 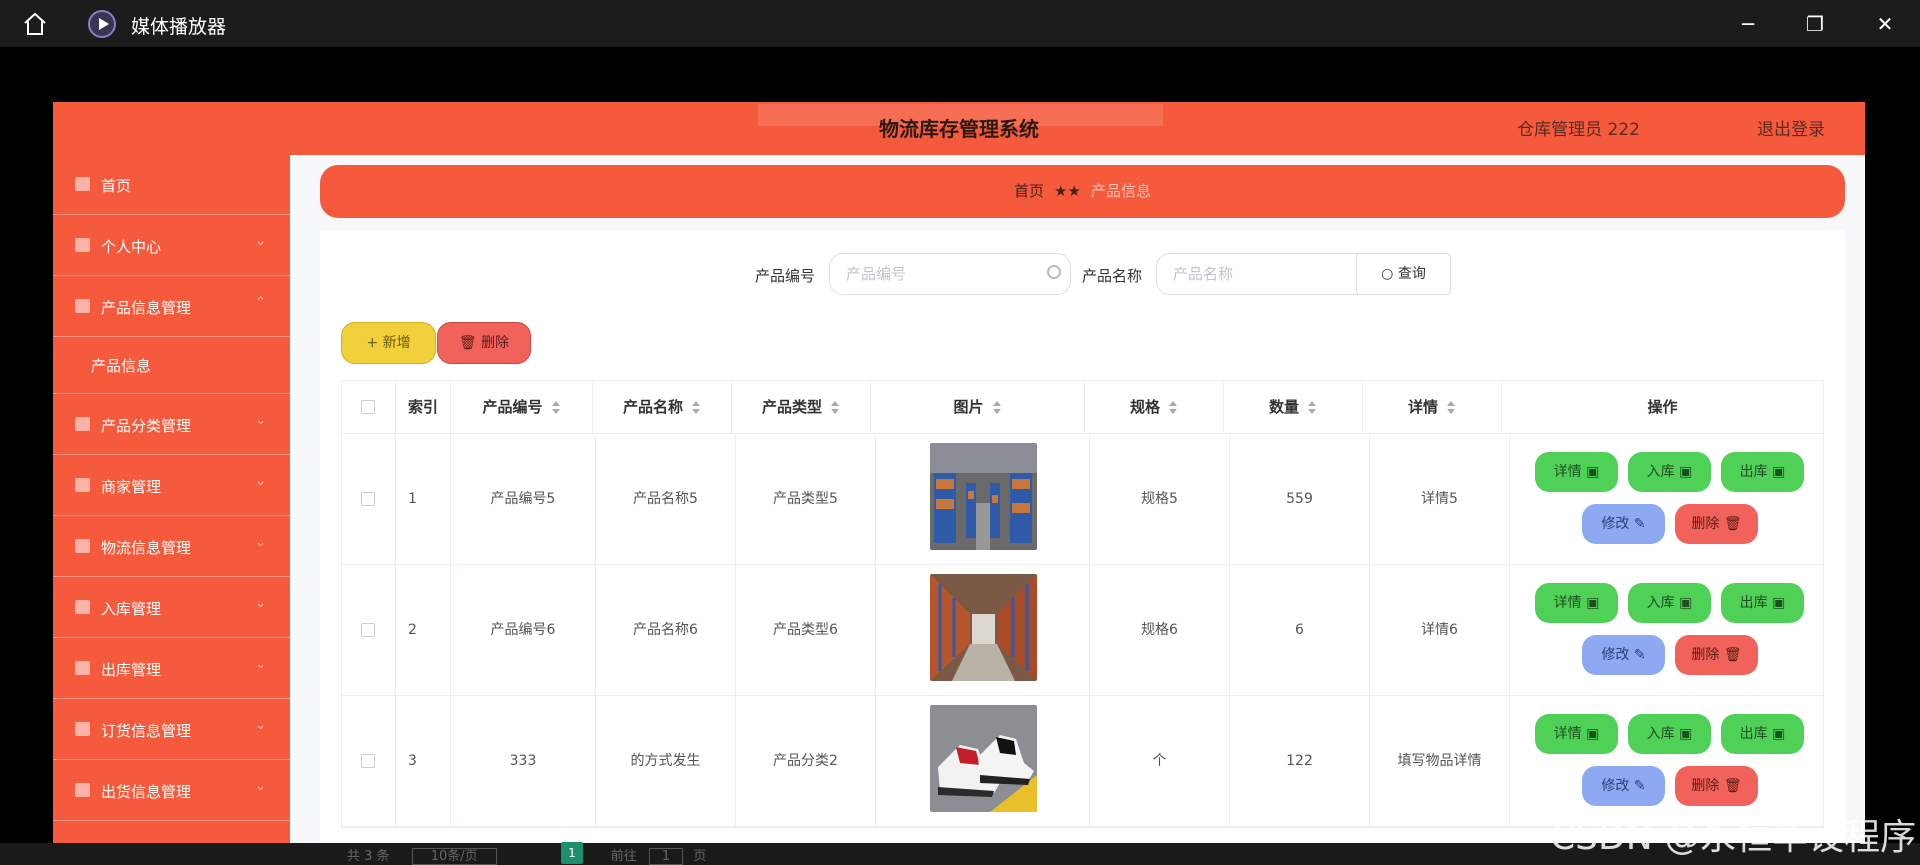 I want to click on sidebar-item-product-info-mgmt: 产品信息管理 ⌃, so click(x=171, y=307).